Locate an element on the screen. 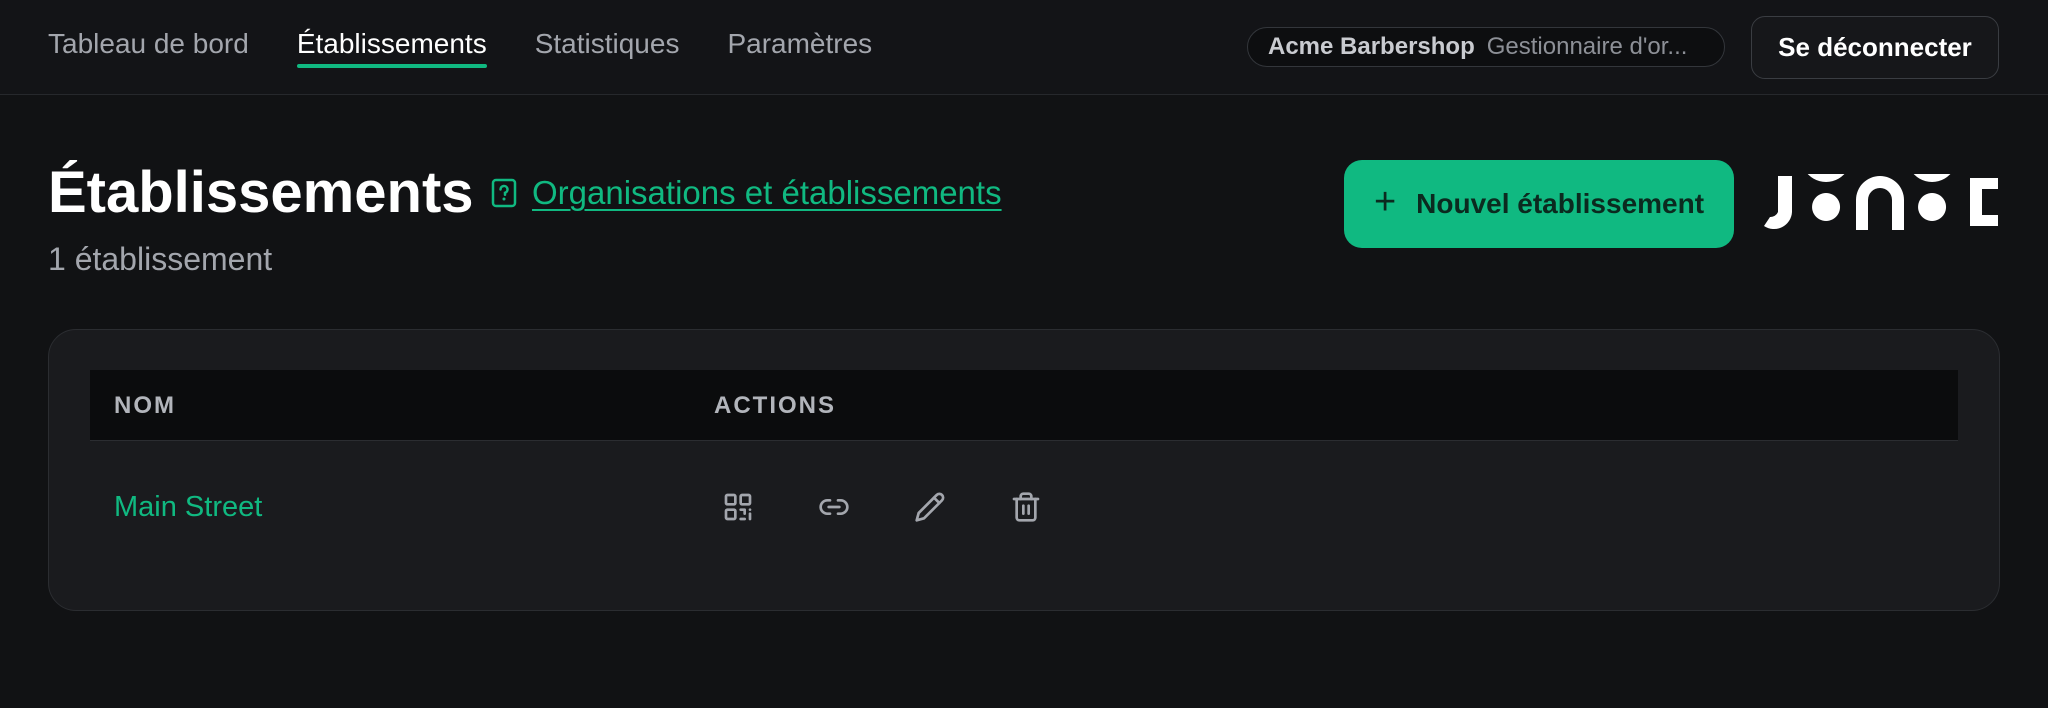 The image size is (2048, 708). link-icon is located at coordinates (834, 507).